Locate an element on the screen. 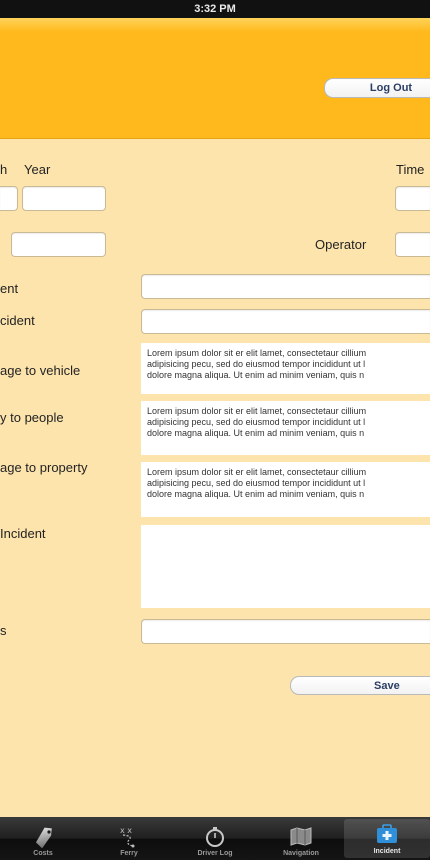 This screenshot has width=430, height=860. svg-text: x x is located at coordinates (126, 830).